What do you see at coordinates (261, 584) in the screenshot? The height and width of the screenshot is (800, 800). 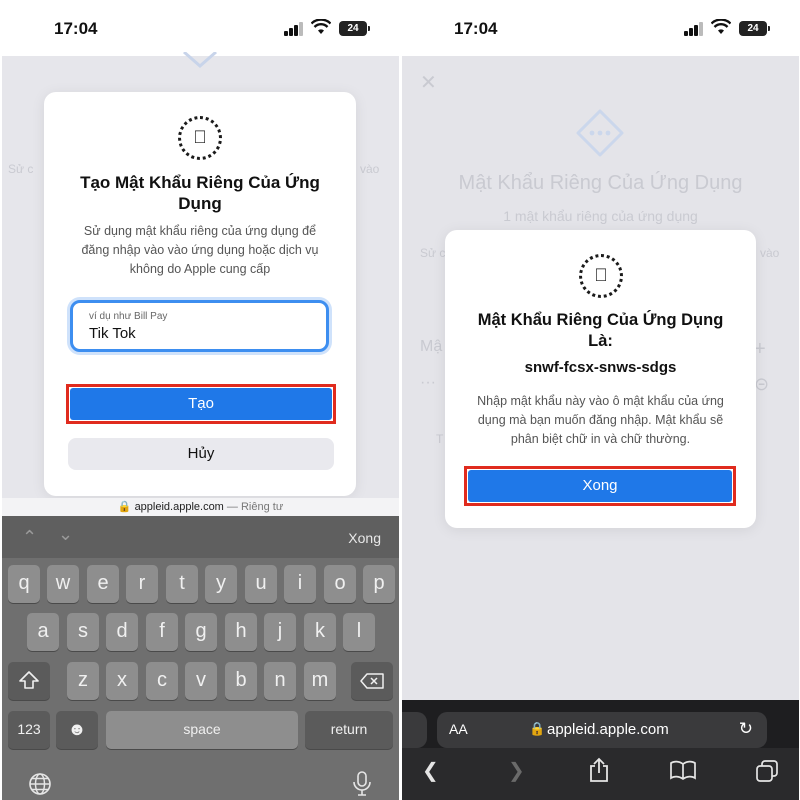 I see `key-u: u` at bounding box center [261, 584].